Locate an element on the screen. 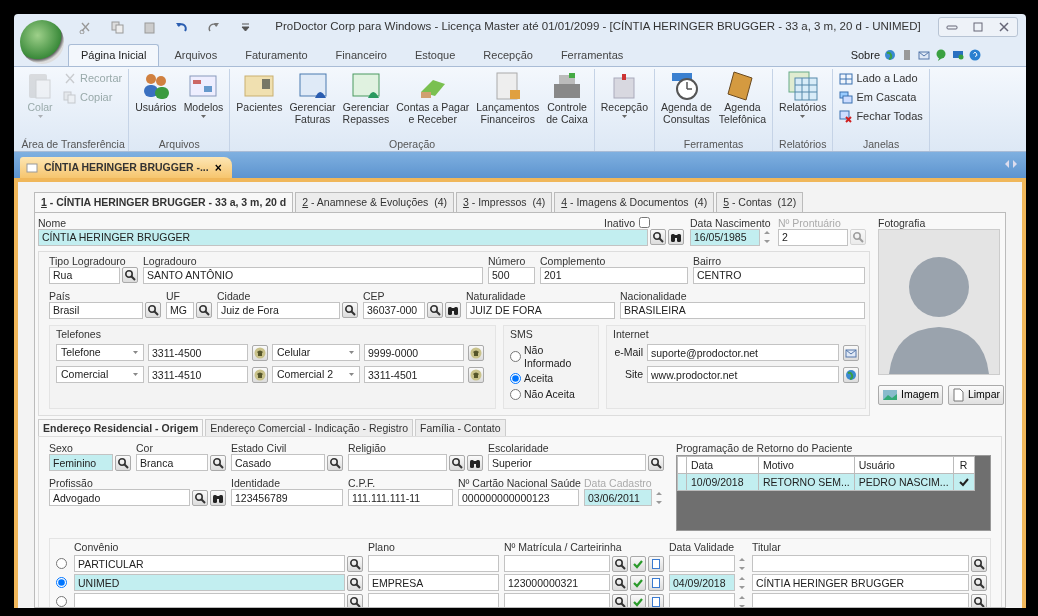 The image size is (1038, 616). input-field: UNIMED is located at coordinates (209, 583).